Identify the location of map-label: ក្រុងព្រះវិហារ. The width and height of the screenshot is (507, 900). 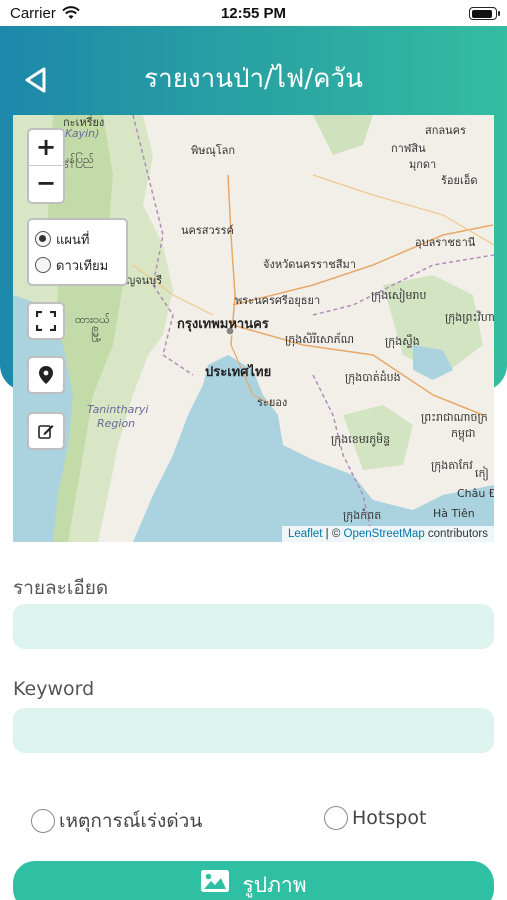
(469, 317).